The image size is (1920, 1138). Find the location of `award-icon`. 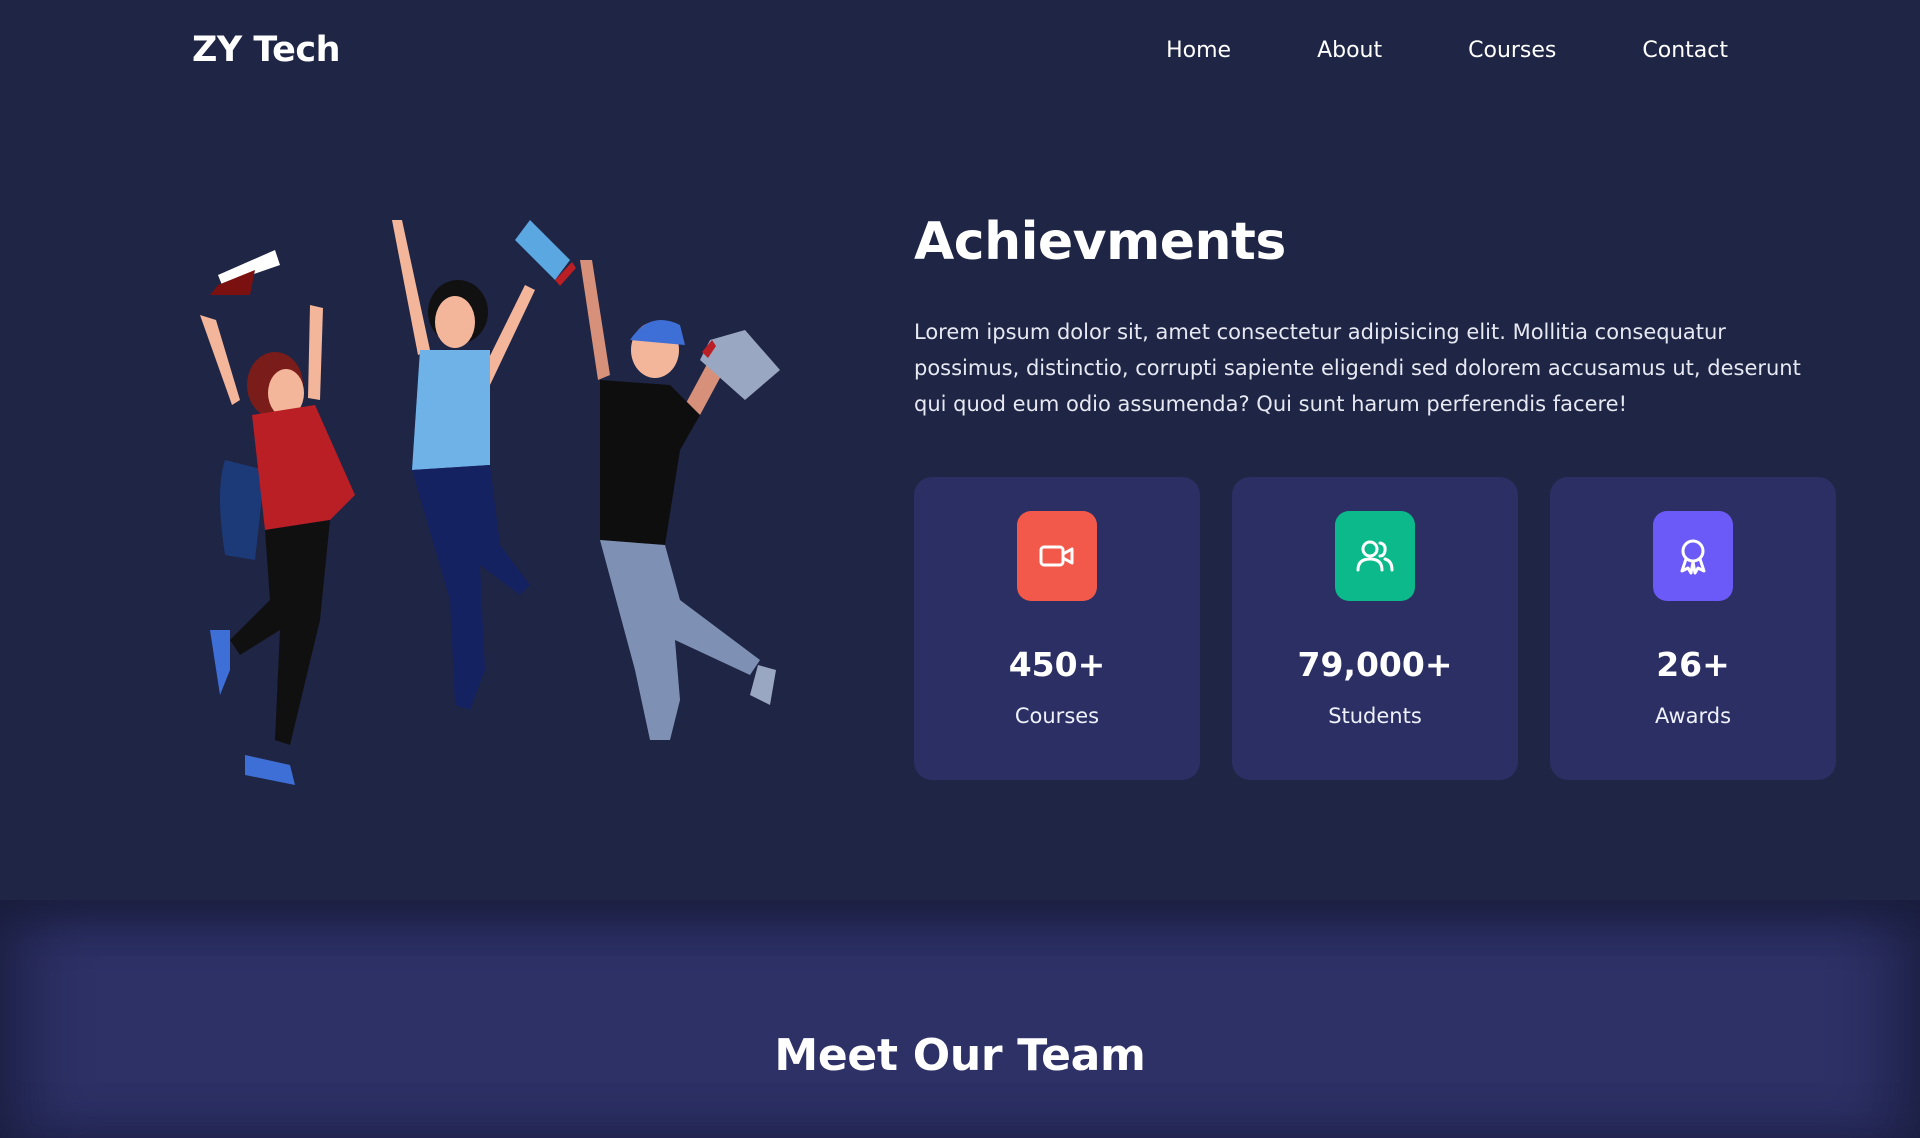

award-icon is located at coordinates (1693, 556).